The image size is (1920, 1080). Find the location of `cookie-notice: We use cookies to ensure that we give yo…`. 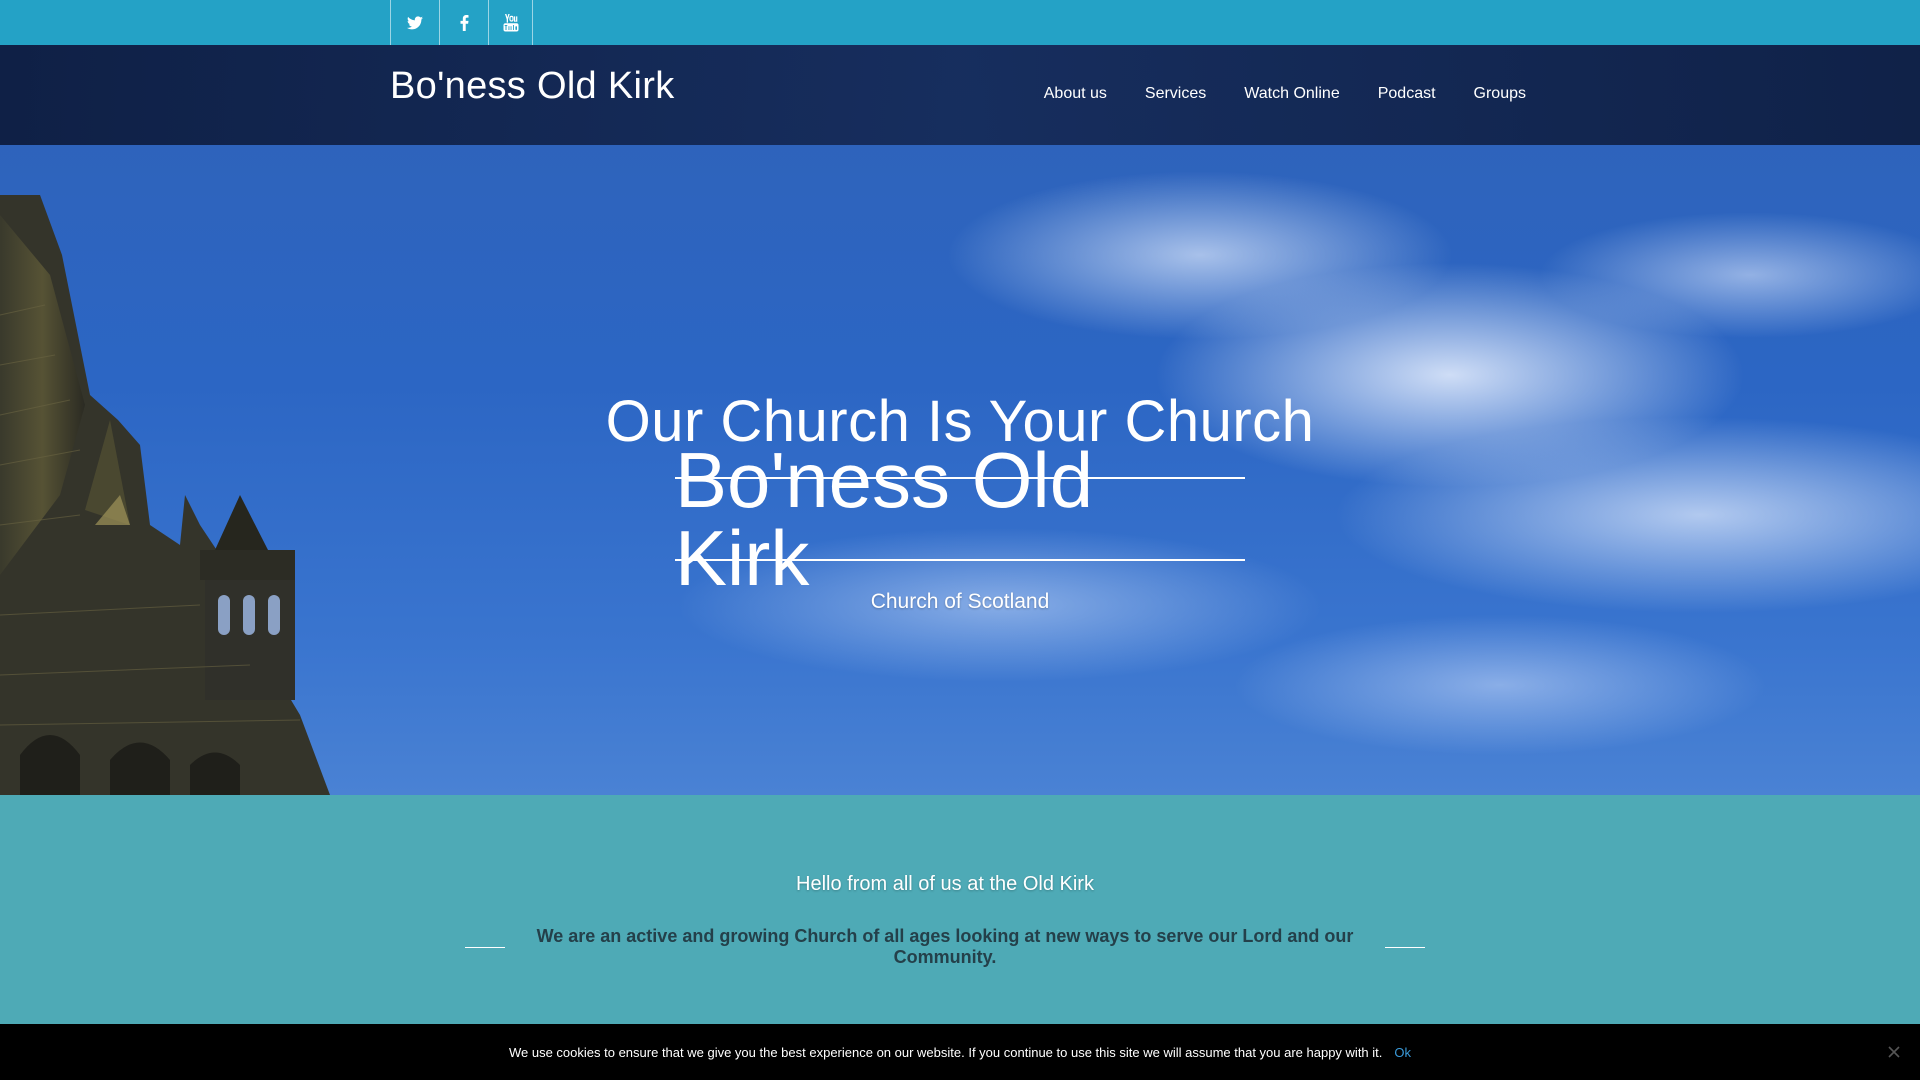

cookie-notice: We use cookies to ensure that we give yo… is located at coordinates (960, 1052).